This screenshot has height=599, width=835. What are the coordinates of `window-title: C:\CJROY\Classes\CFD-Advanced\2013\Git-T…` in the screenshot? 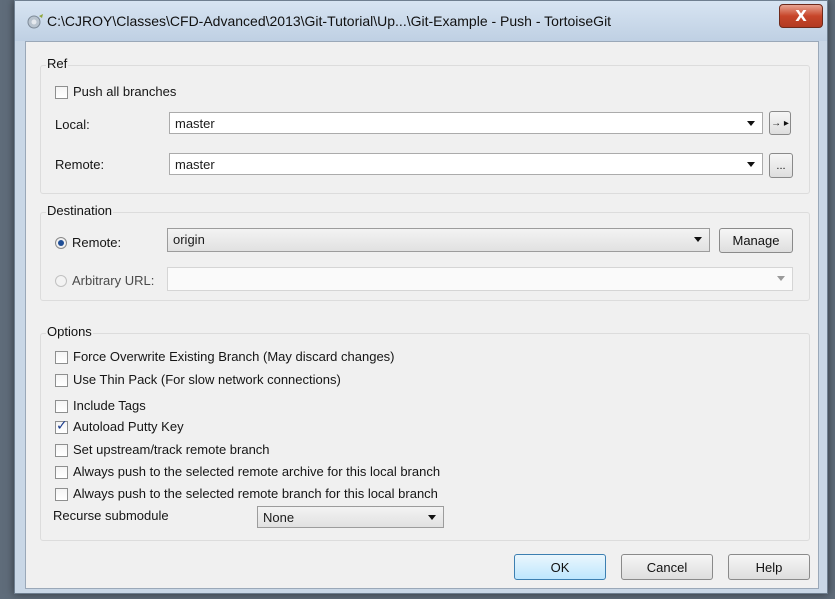 It's located at (329, 21).